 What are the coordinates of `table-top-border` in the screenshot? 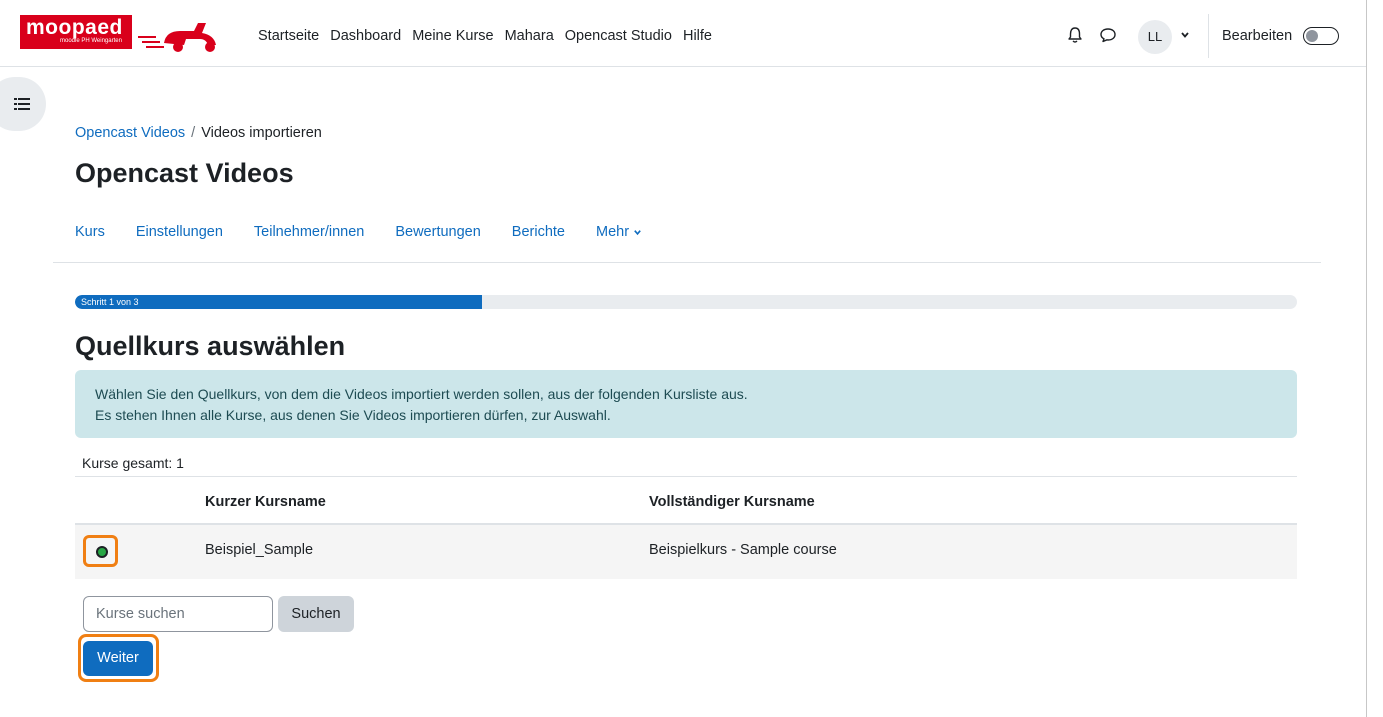 It's located at (686, 476).